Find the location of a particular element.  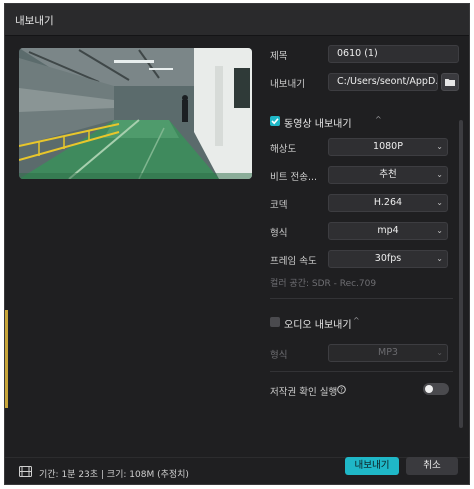

info-circle-icon: ? is located at coordinates (341, 389).